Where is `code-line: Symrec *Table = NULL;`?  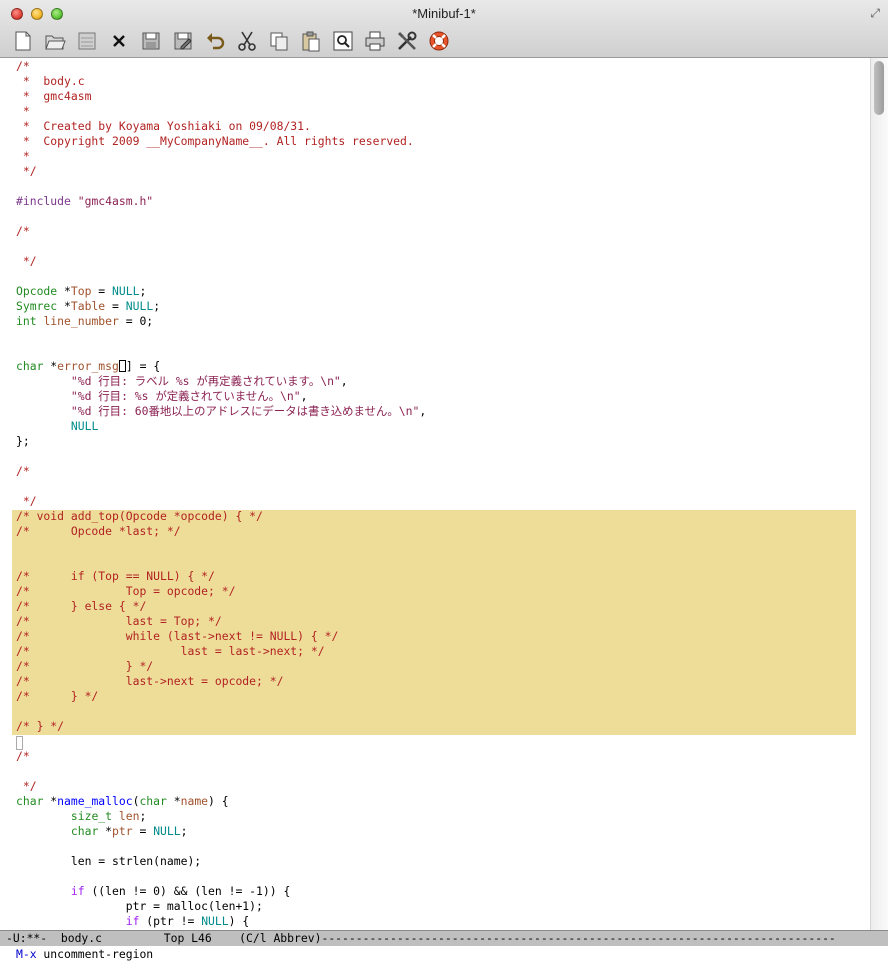 code-line: Symrec *Table = NULL; is located at coordinates (221, 306).